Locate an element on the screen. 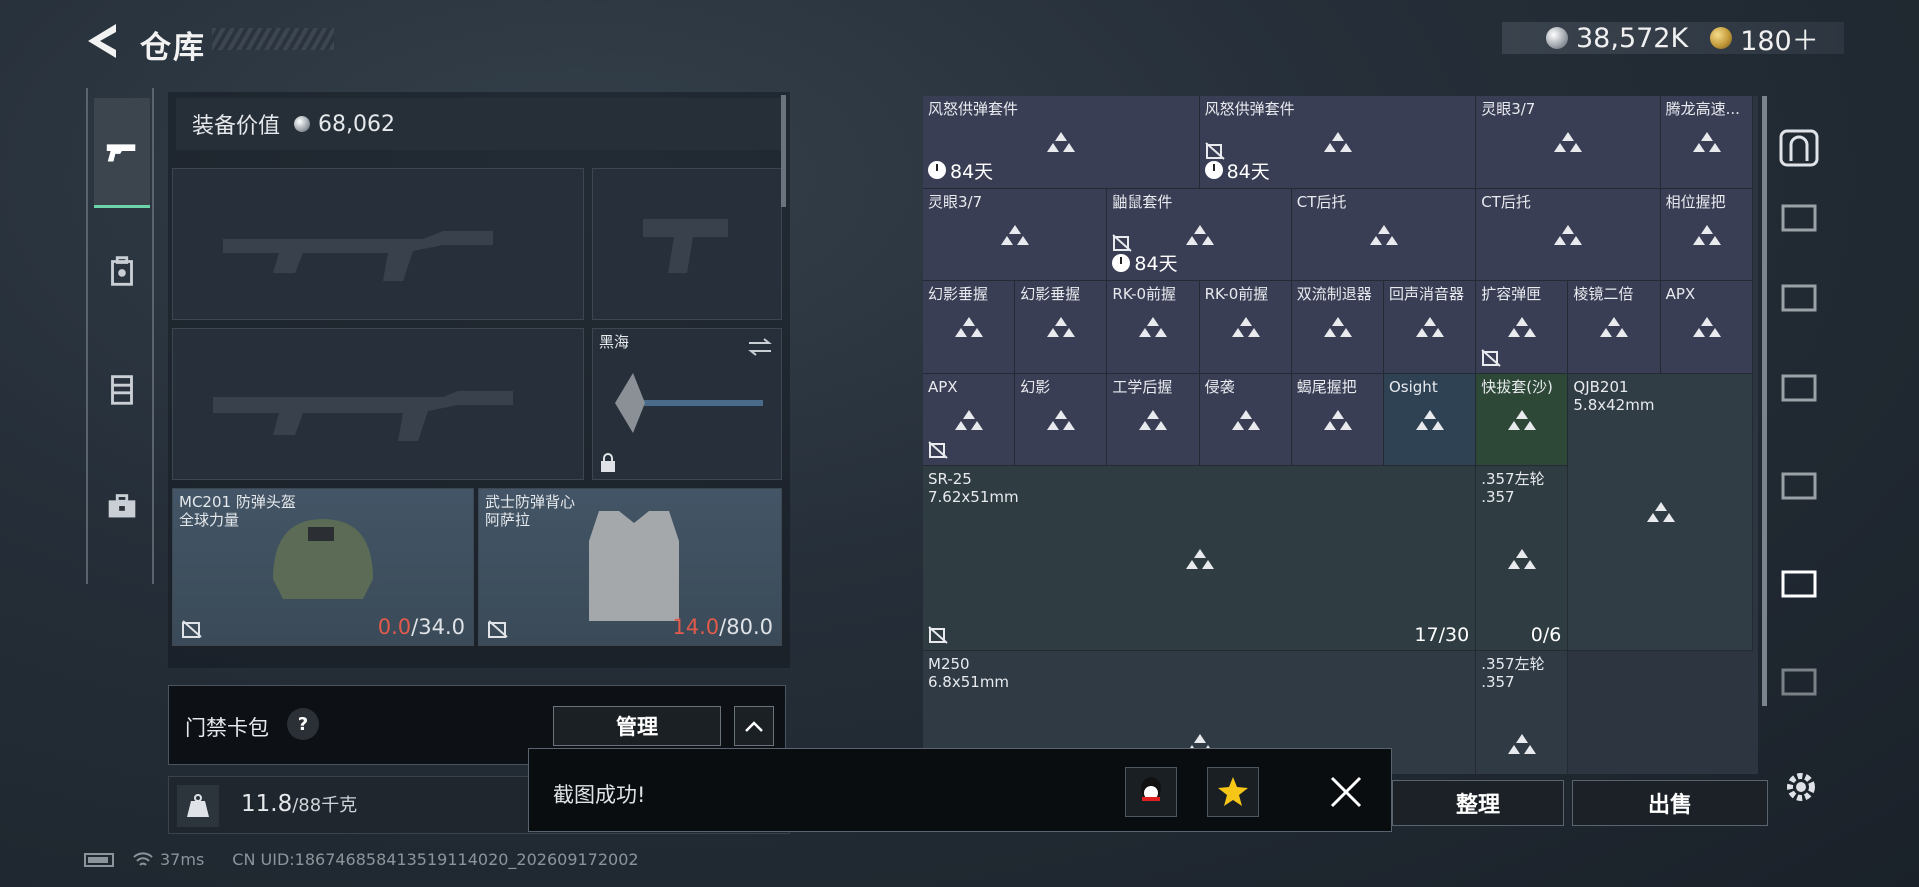 The width and height of the screenshot is (1919, 887). item-name: 风怒供弹套件 is located at coordinates (1249, 109).